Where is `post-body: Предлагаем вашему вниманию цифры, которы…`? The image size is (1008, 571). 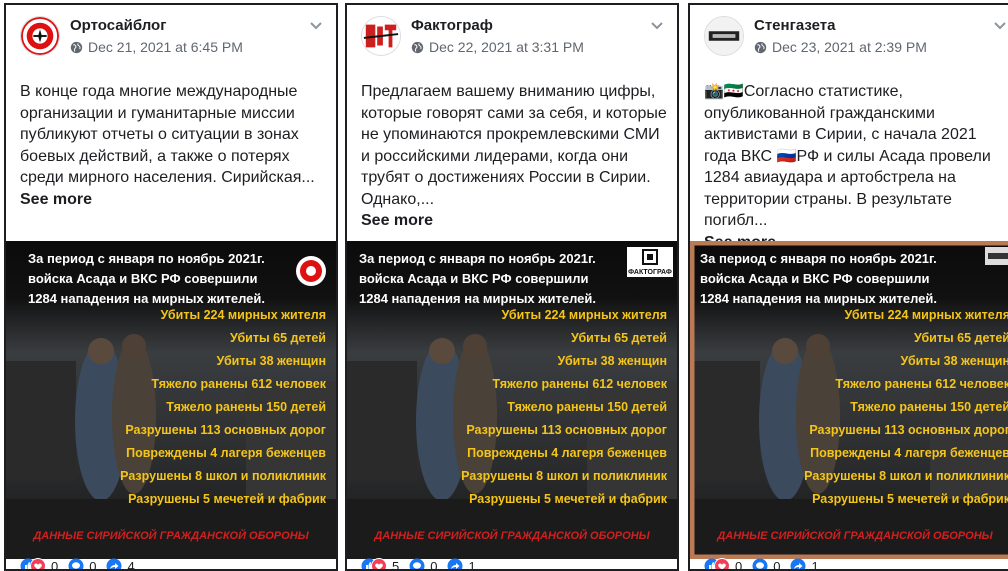
post-body: Предлагаем вашему вниманию цифры, которы… is located at coordinates (514, 145).